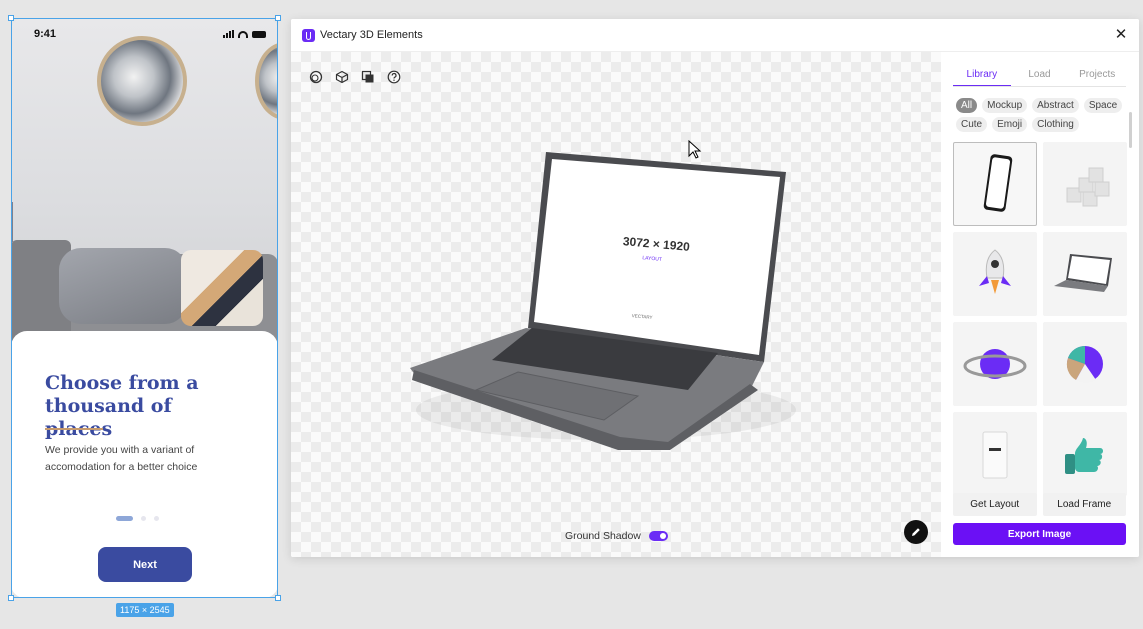 The image size is (1143, 629). What do you see at coordinates (142, 81) in the screenshot?
I see `wall-art-round` at bounding box center [142, 81].